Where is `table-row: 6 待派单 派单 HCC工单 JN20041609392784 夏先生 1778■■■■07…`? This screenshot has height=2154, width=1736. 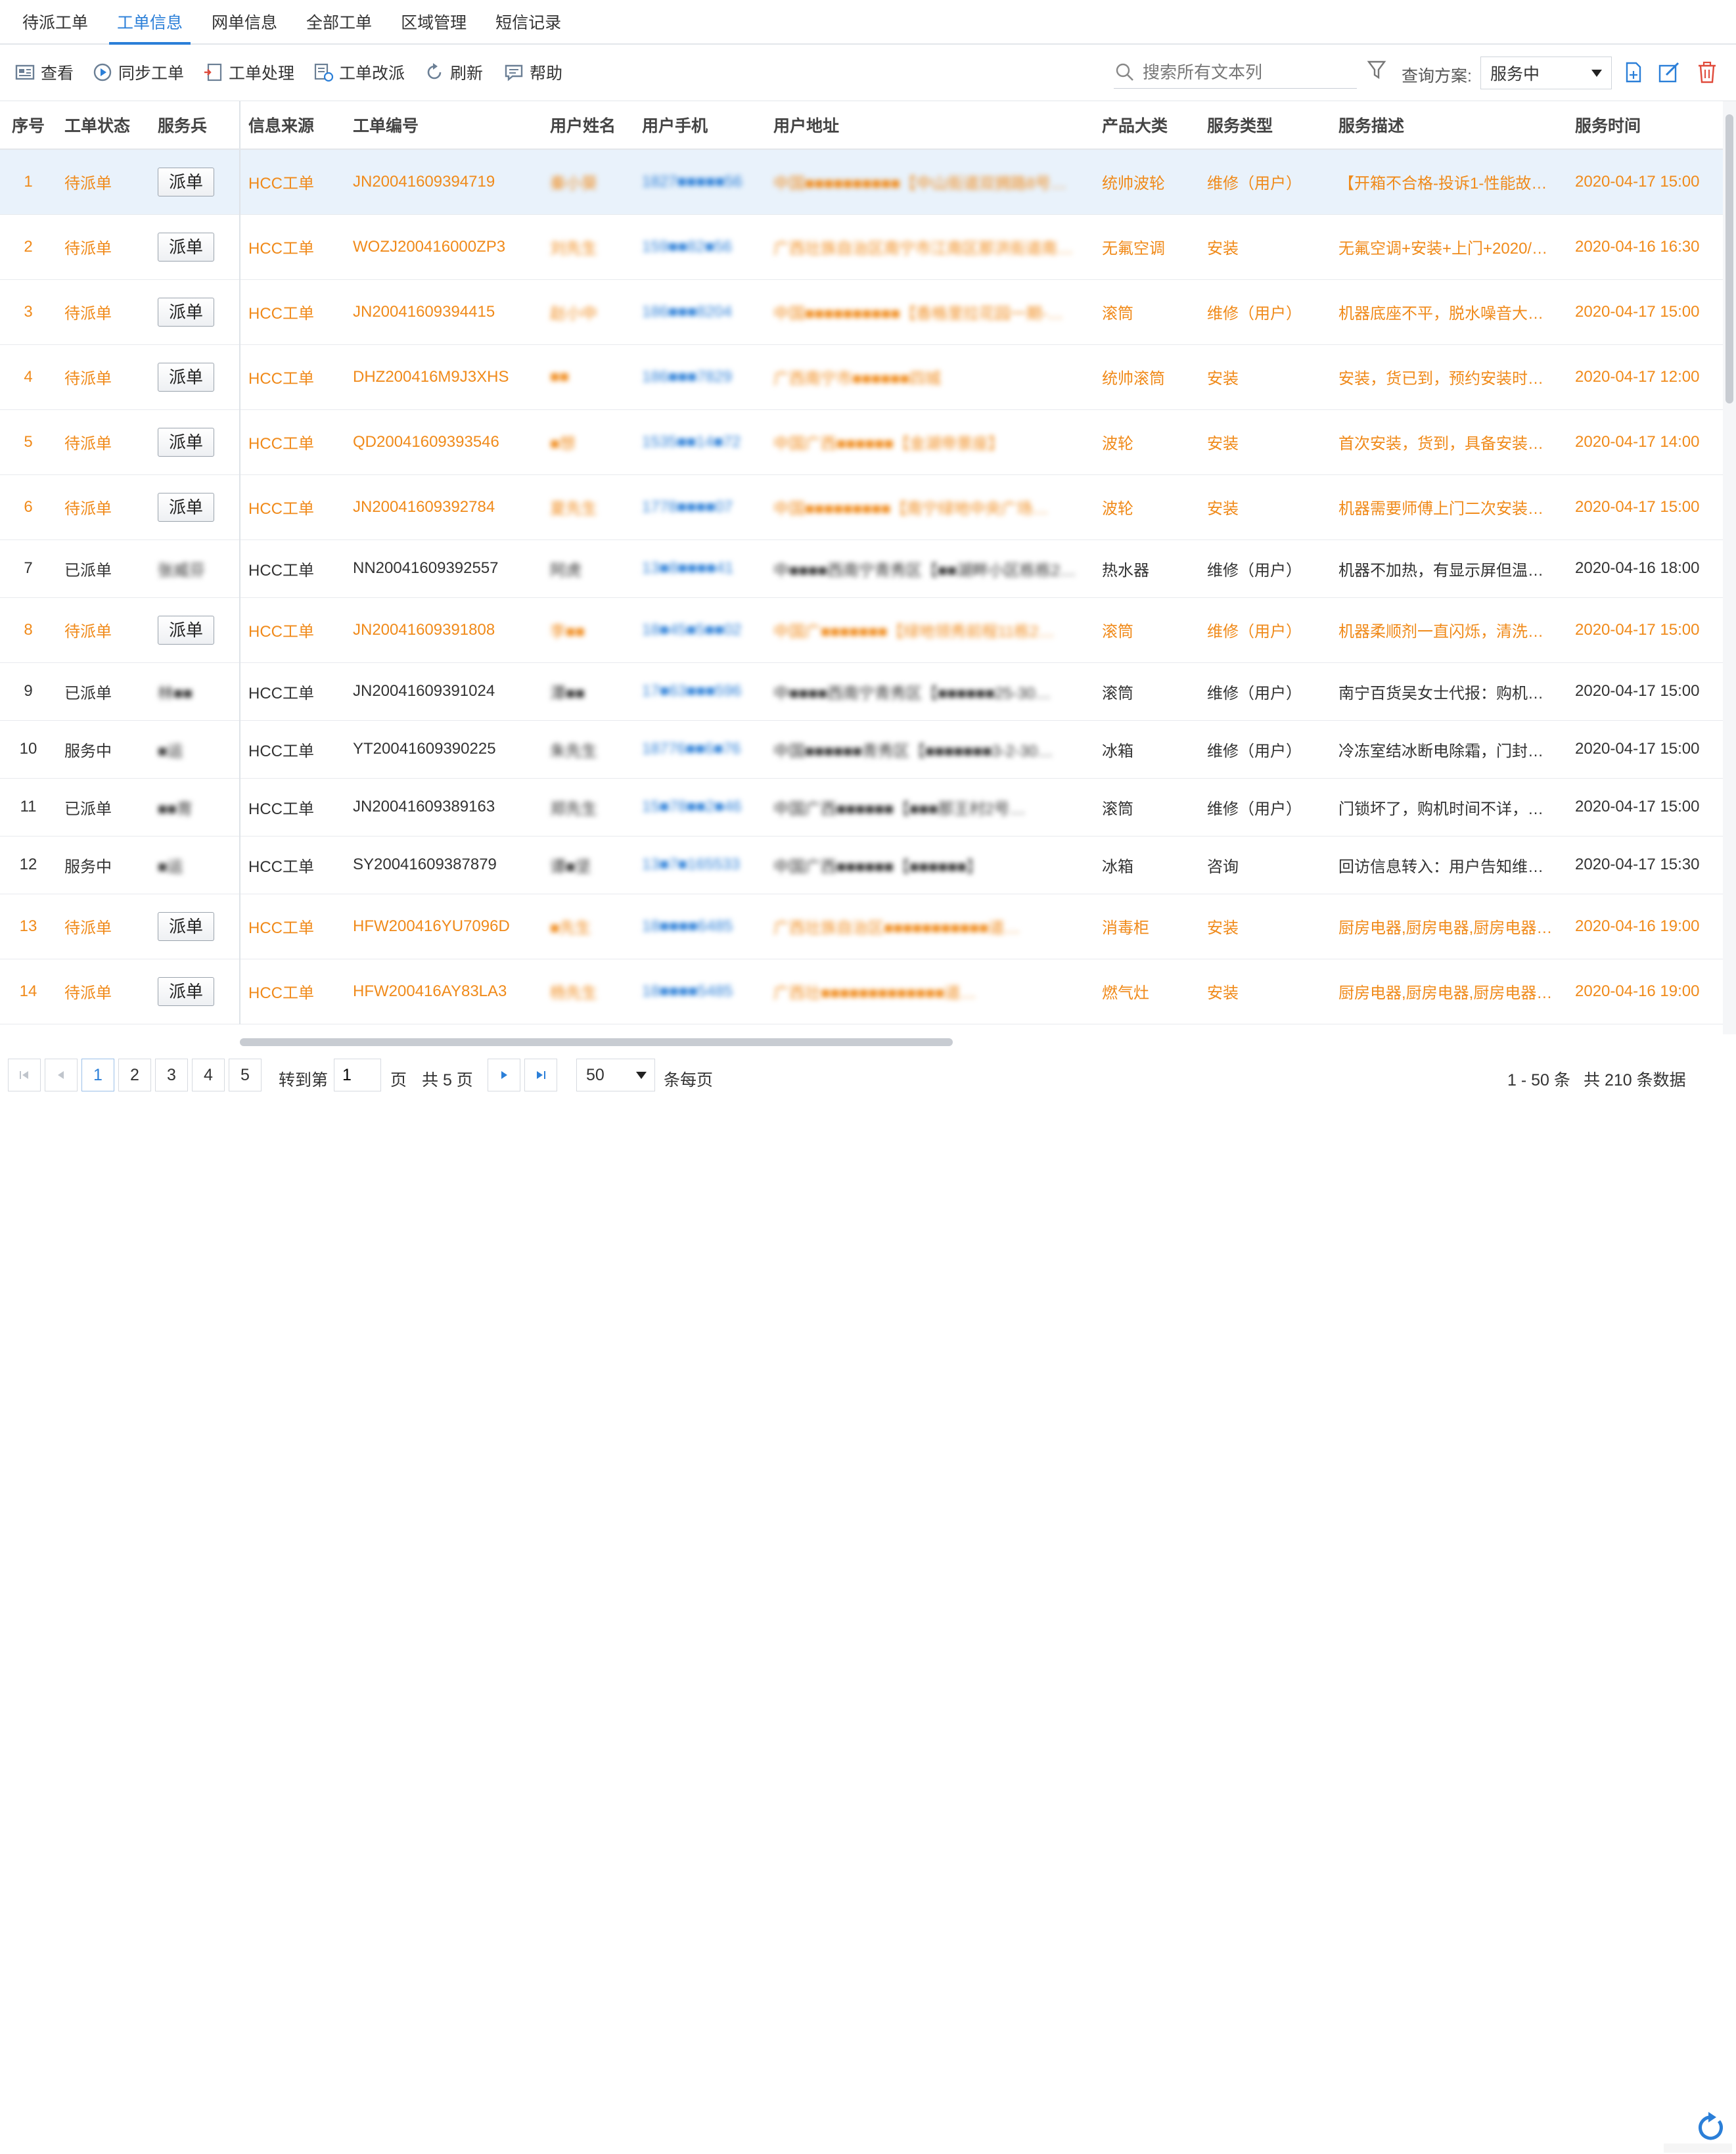 table-row: 6 待派单 派单 HCC工单 JN20041609392784 夏先生 1778■■■■07… is located at coordinates (861, 507).